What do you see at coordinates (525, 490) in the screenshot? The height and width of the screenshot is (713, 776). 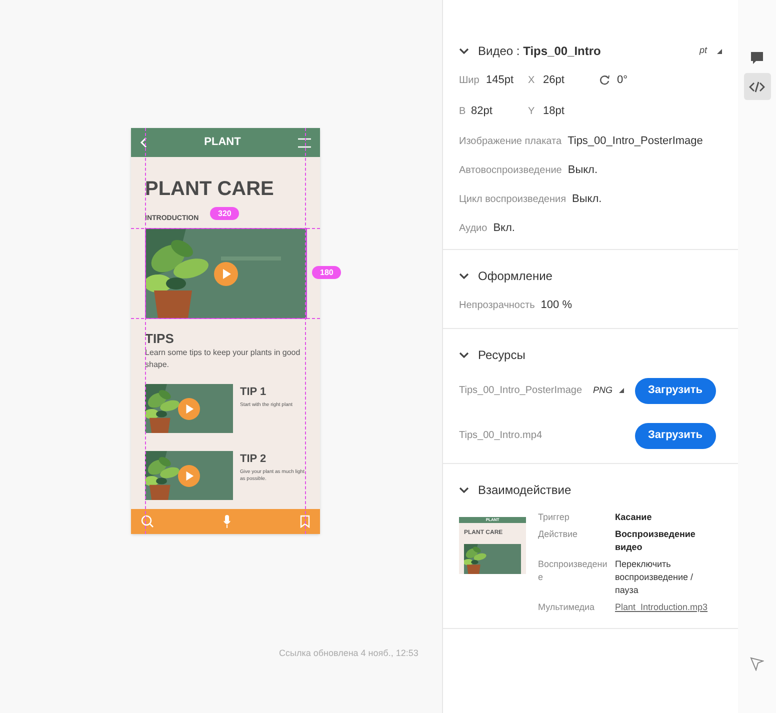 I see `section-title: Взаимодействие` at bounding box center [525, 490].